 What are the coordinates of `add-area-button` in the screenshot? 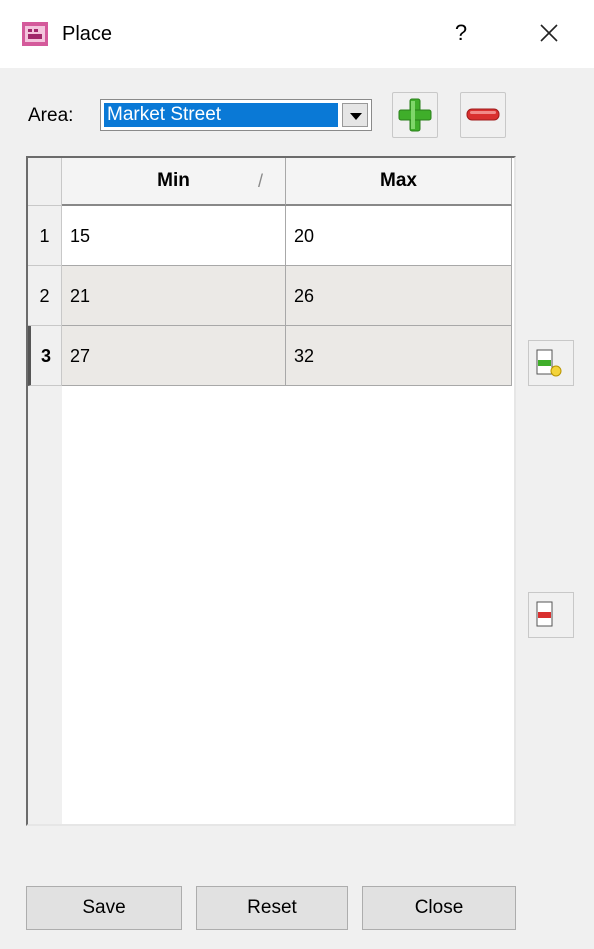 It's located at (415, 115).